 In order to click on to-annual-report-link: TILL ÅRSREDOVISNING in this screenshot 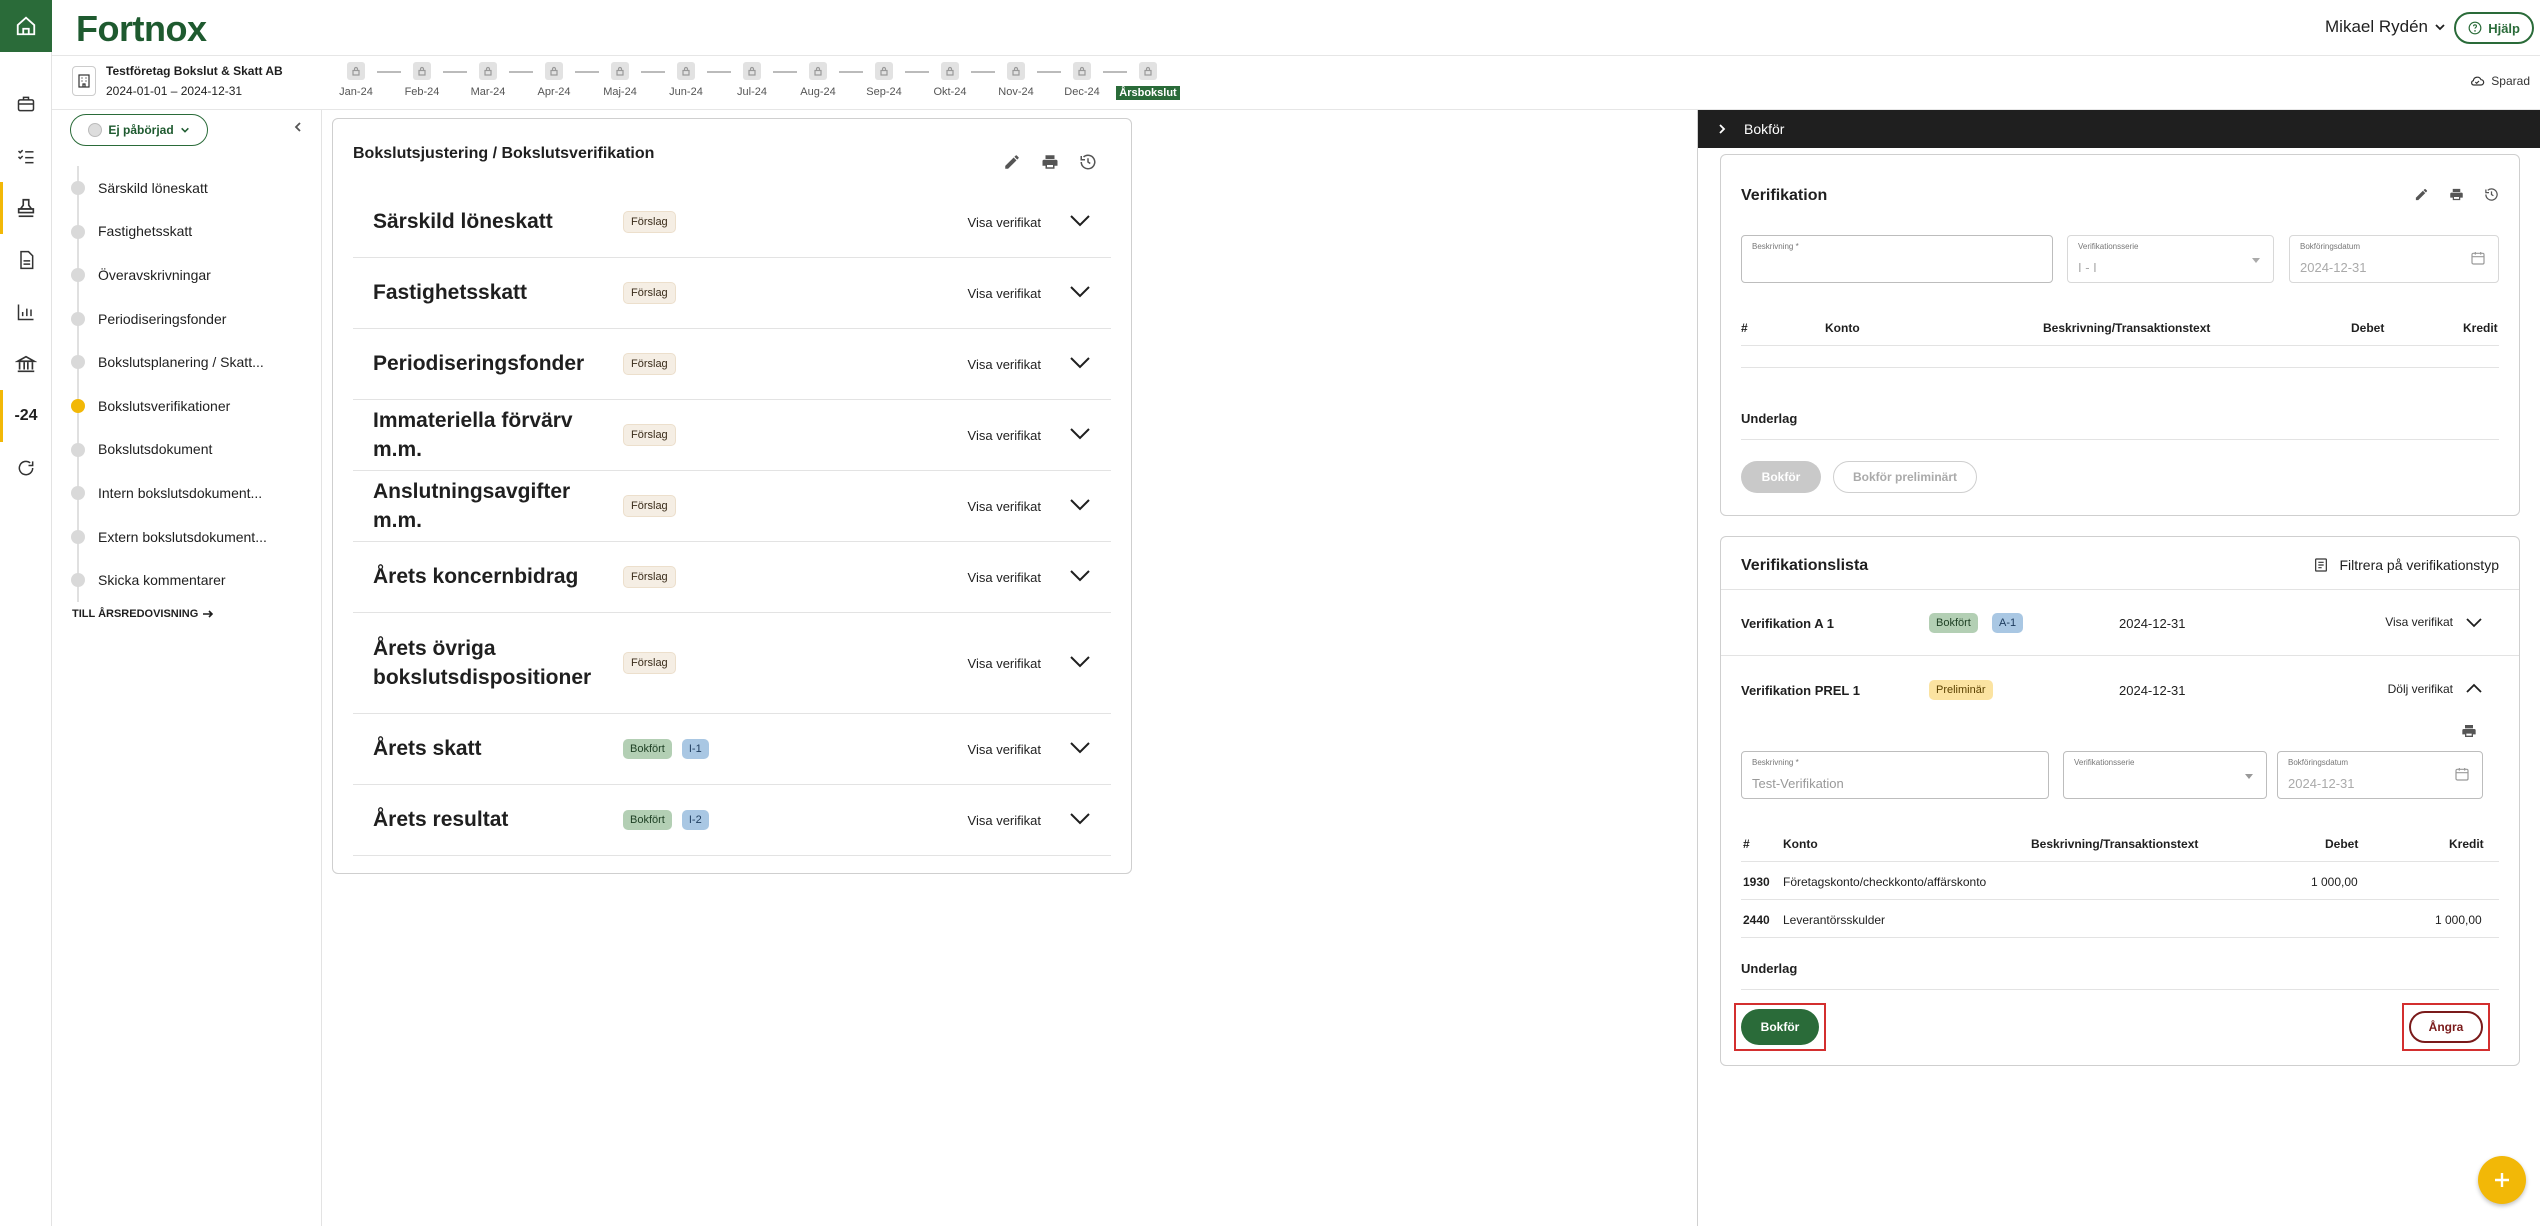, I will do `click(143, 614)`.